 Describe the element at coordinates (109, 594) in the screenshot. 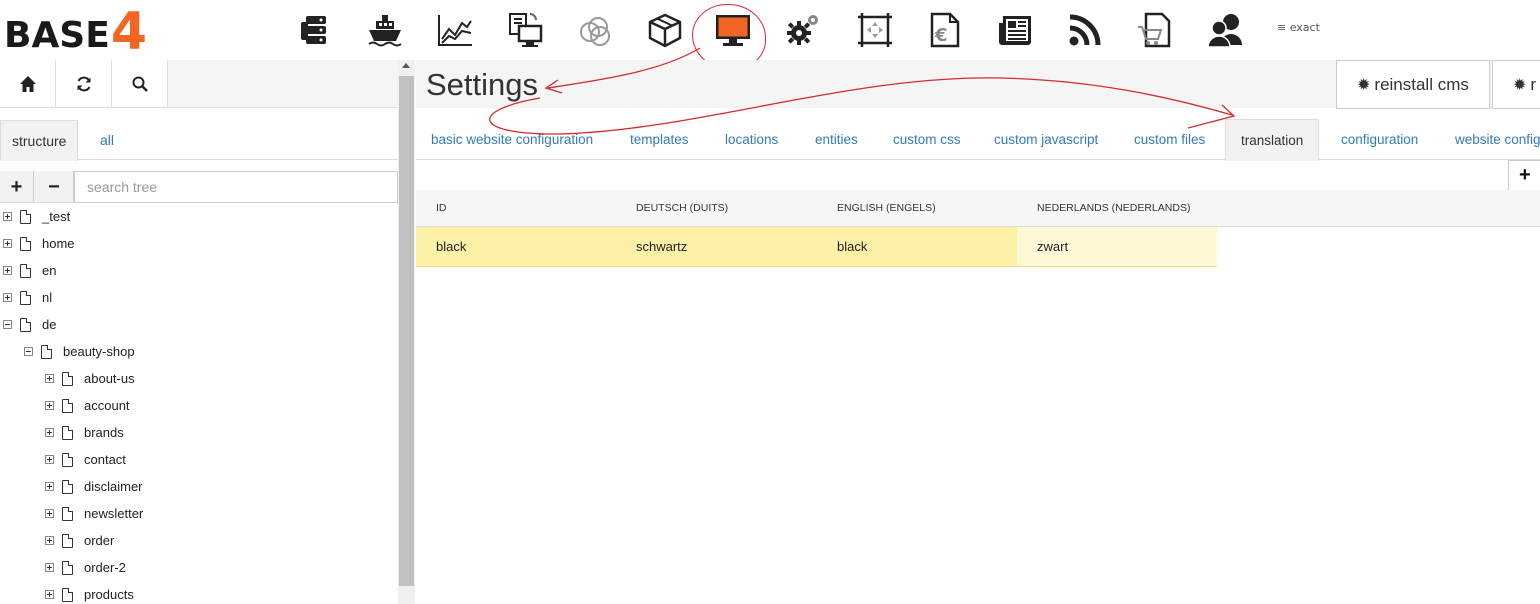

I see `tree-item-label: products` at that location.